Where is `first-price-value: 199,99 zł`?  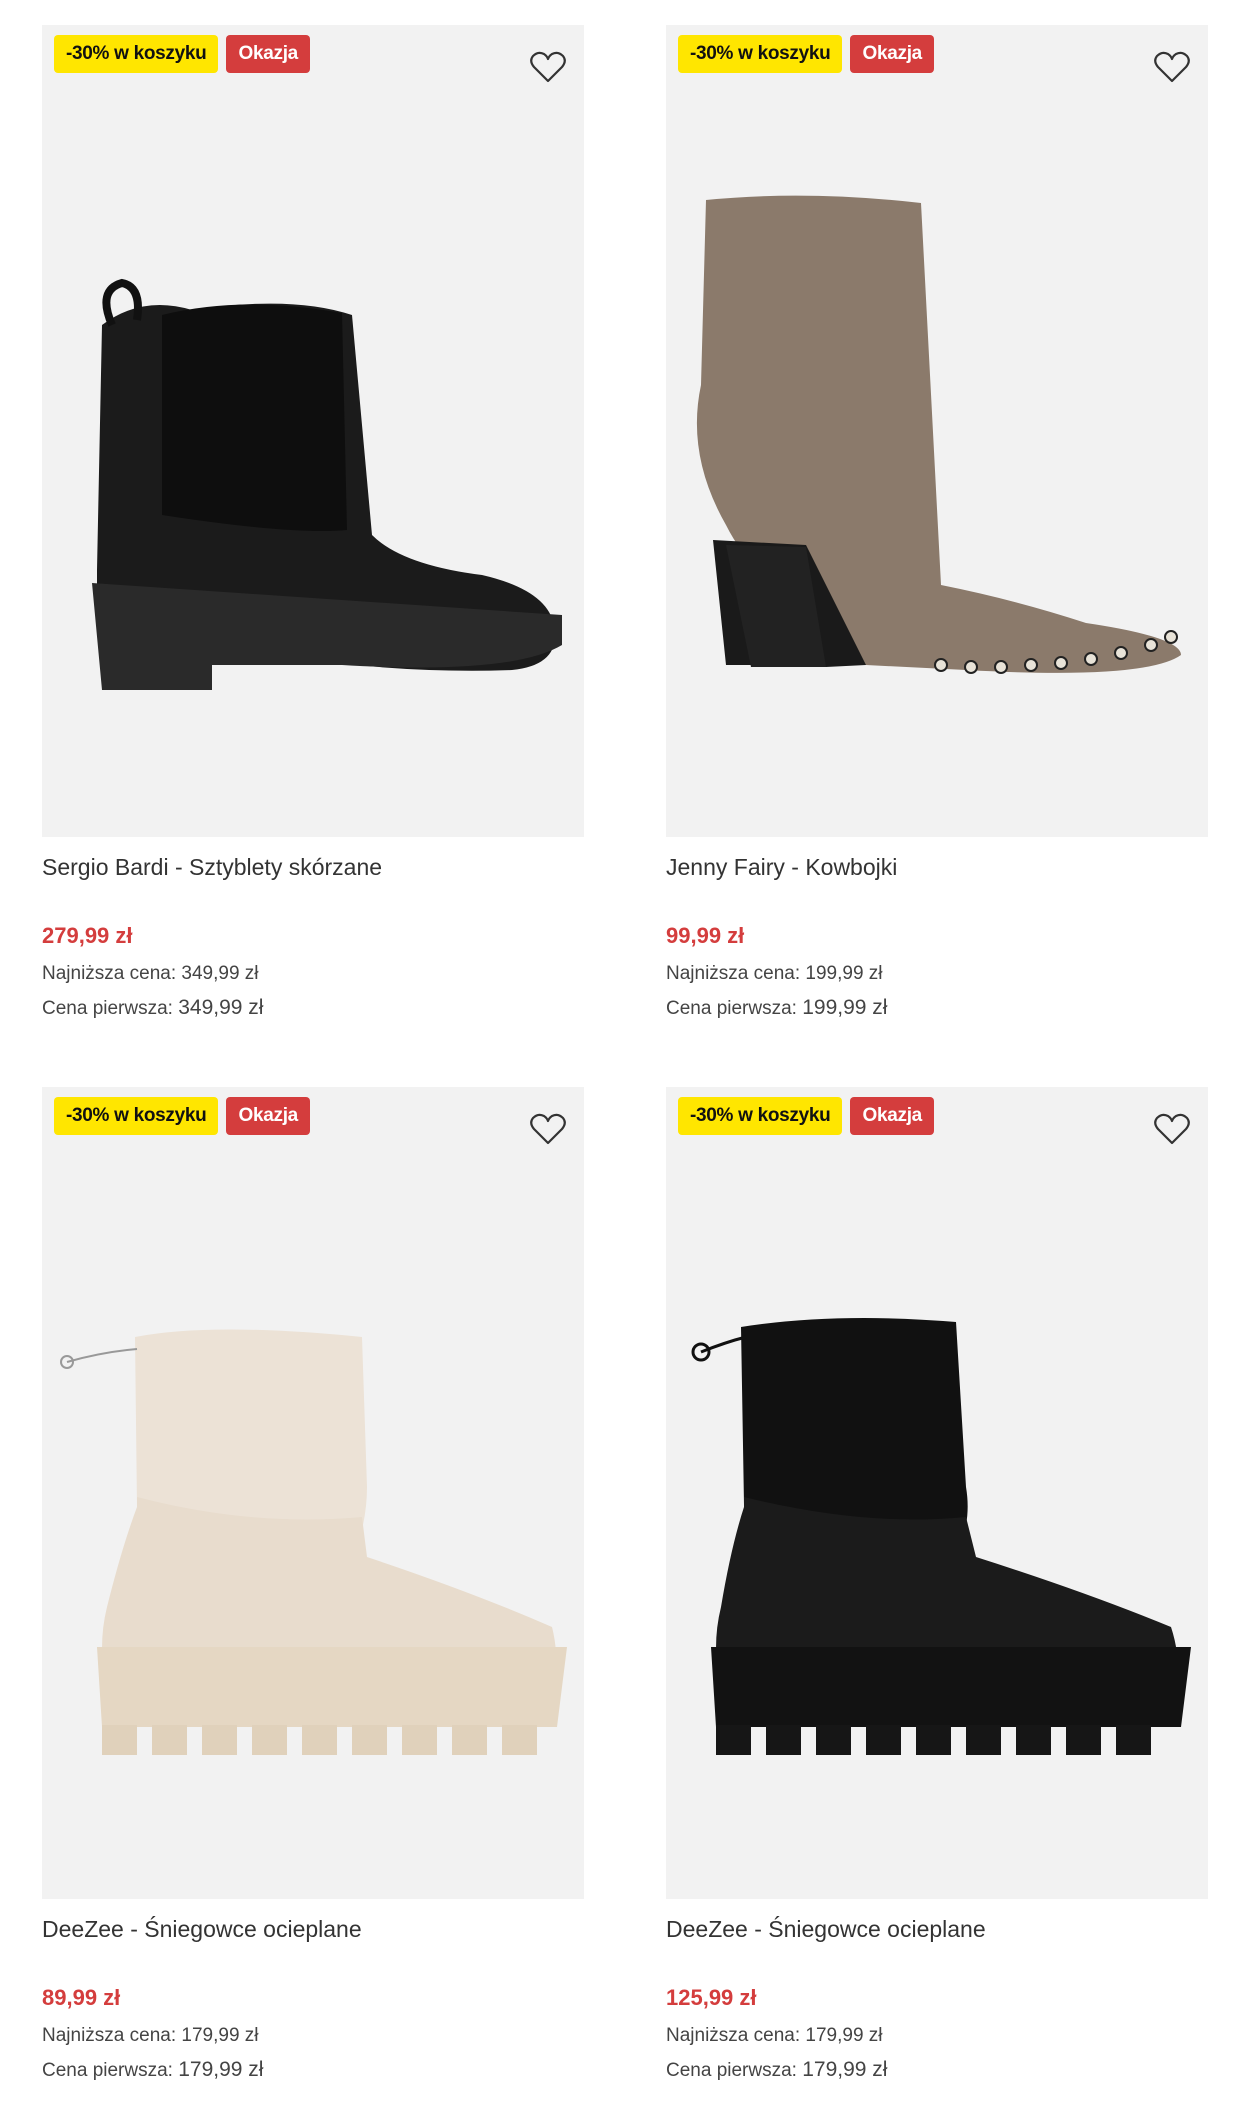
first-price-value: 199,99 zł is located at coordinates (845, 1007).